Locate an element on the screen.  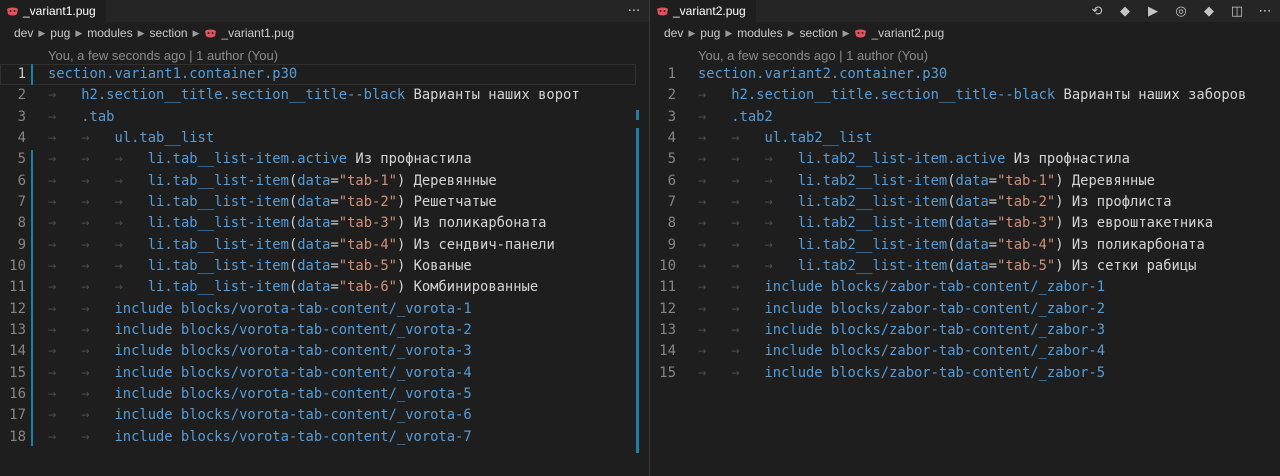
text-token: Варианты наших ворот is located at coordinates (492, 95).